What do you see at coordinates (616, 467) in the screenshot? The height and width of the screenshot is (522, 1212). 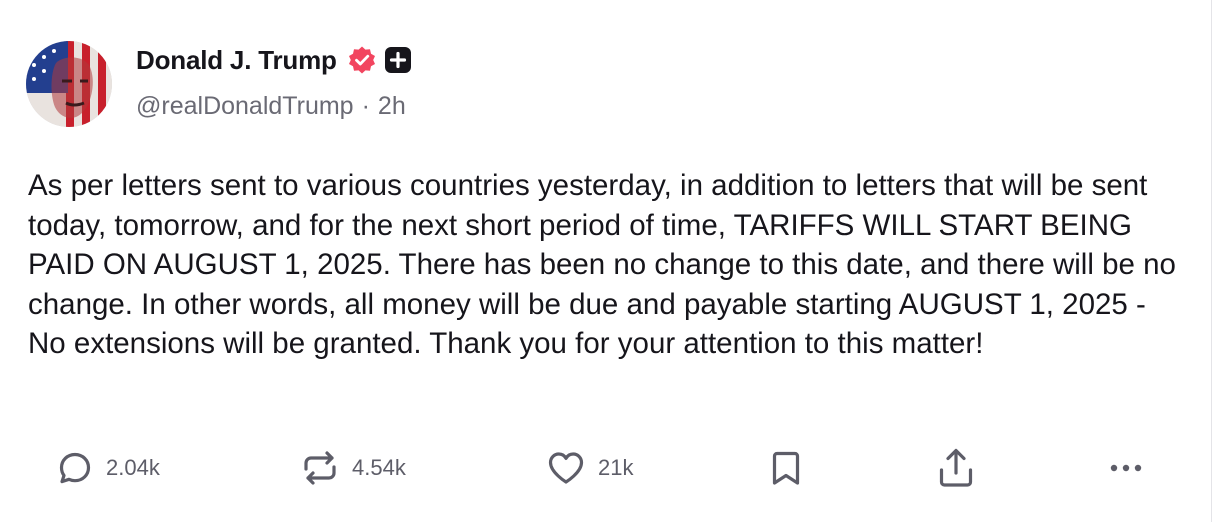 I see `like-count: 21k` at bounding box center [616, 467].